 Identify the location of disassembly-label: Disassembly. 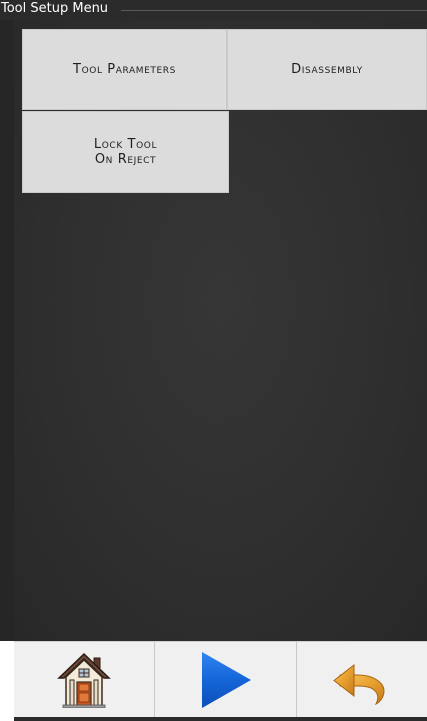
(327, 69).